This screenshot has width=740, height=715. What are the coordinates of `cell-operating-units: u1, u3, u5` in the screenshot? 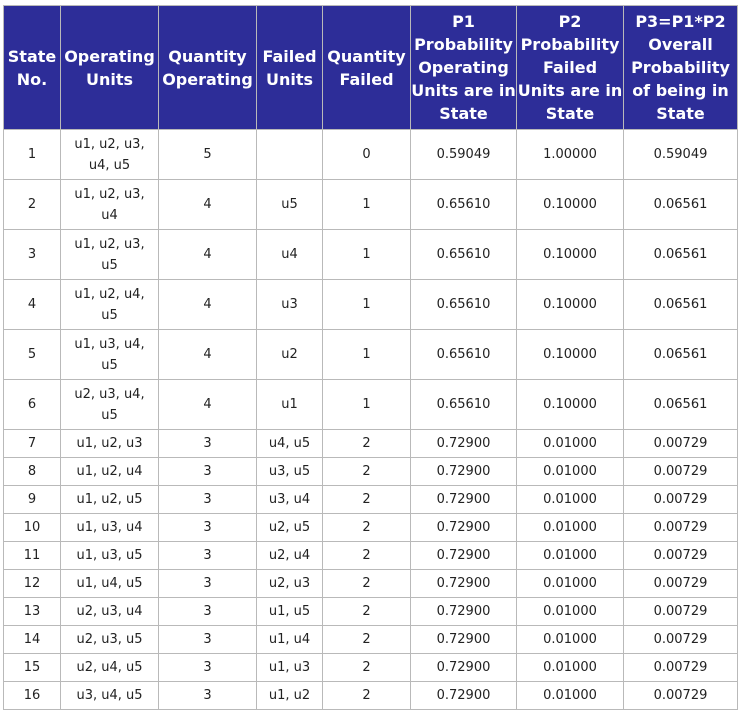 It's located at (109, 555).